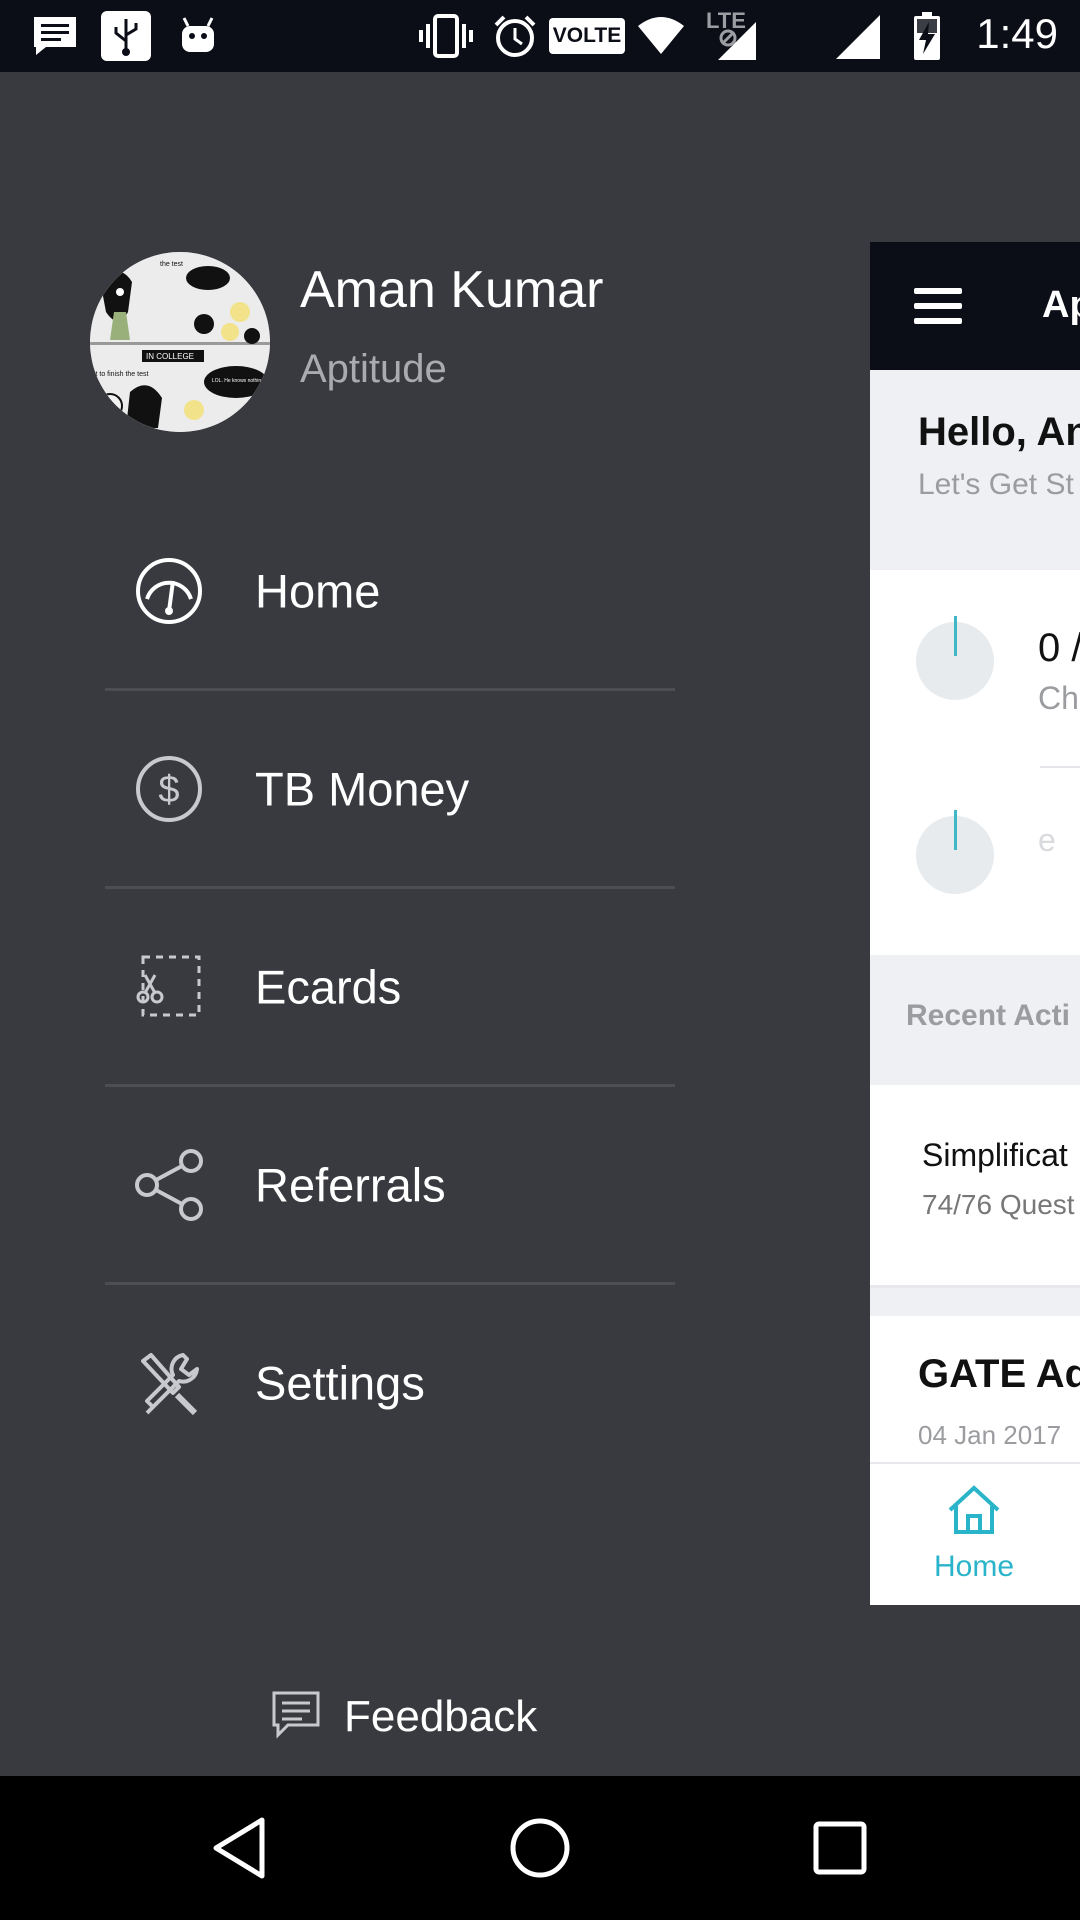 Image resolution: width=1080 pixels, height=1920 pixels. What do you see at coordinates (999, 1374) in the screenshot?
I see `news-title: GATE Ad` at bounding box center [999, 1374].